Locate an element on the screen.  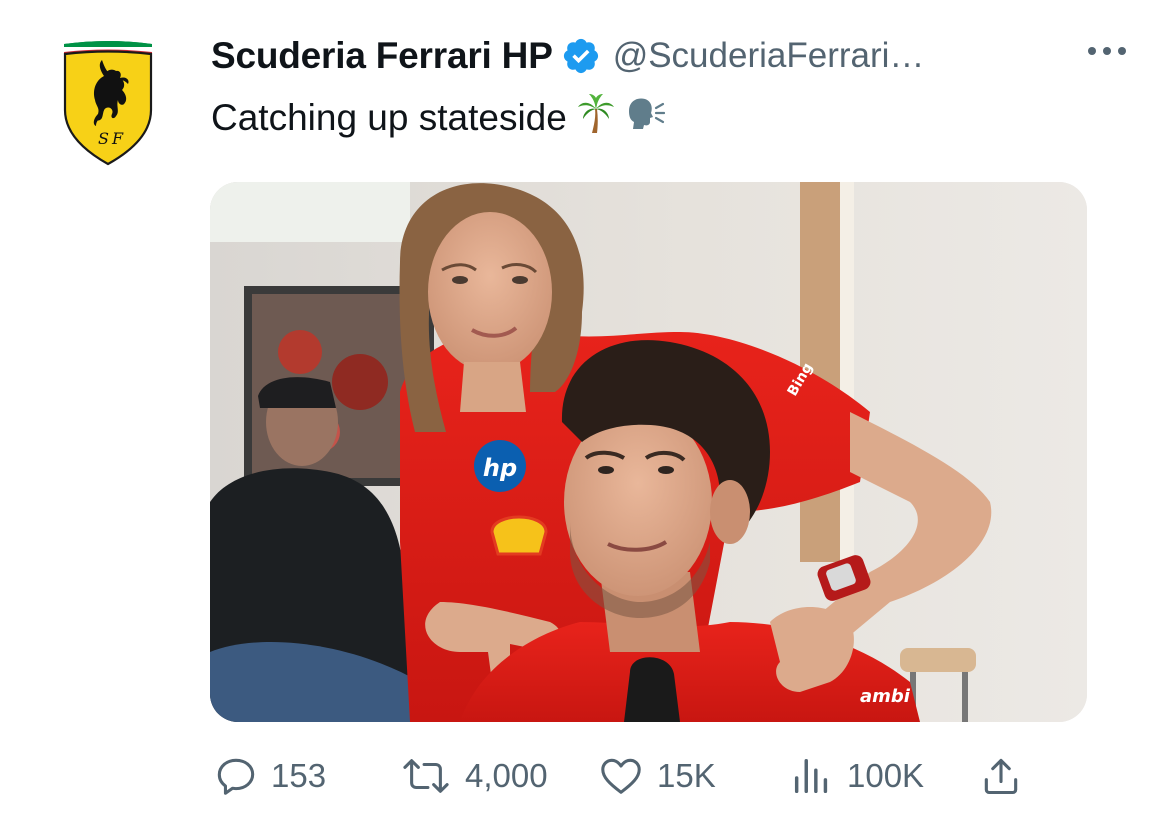
views-button: 100K is located at coordinates (856, 776).